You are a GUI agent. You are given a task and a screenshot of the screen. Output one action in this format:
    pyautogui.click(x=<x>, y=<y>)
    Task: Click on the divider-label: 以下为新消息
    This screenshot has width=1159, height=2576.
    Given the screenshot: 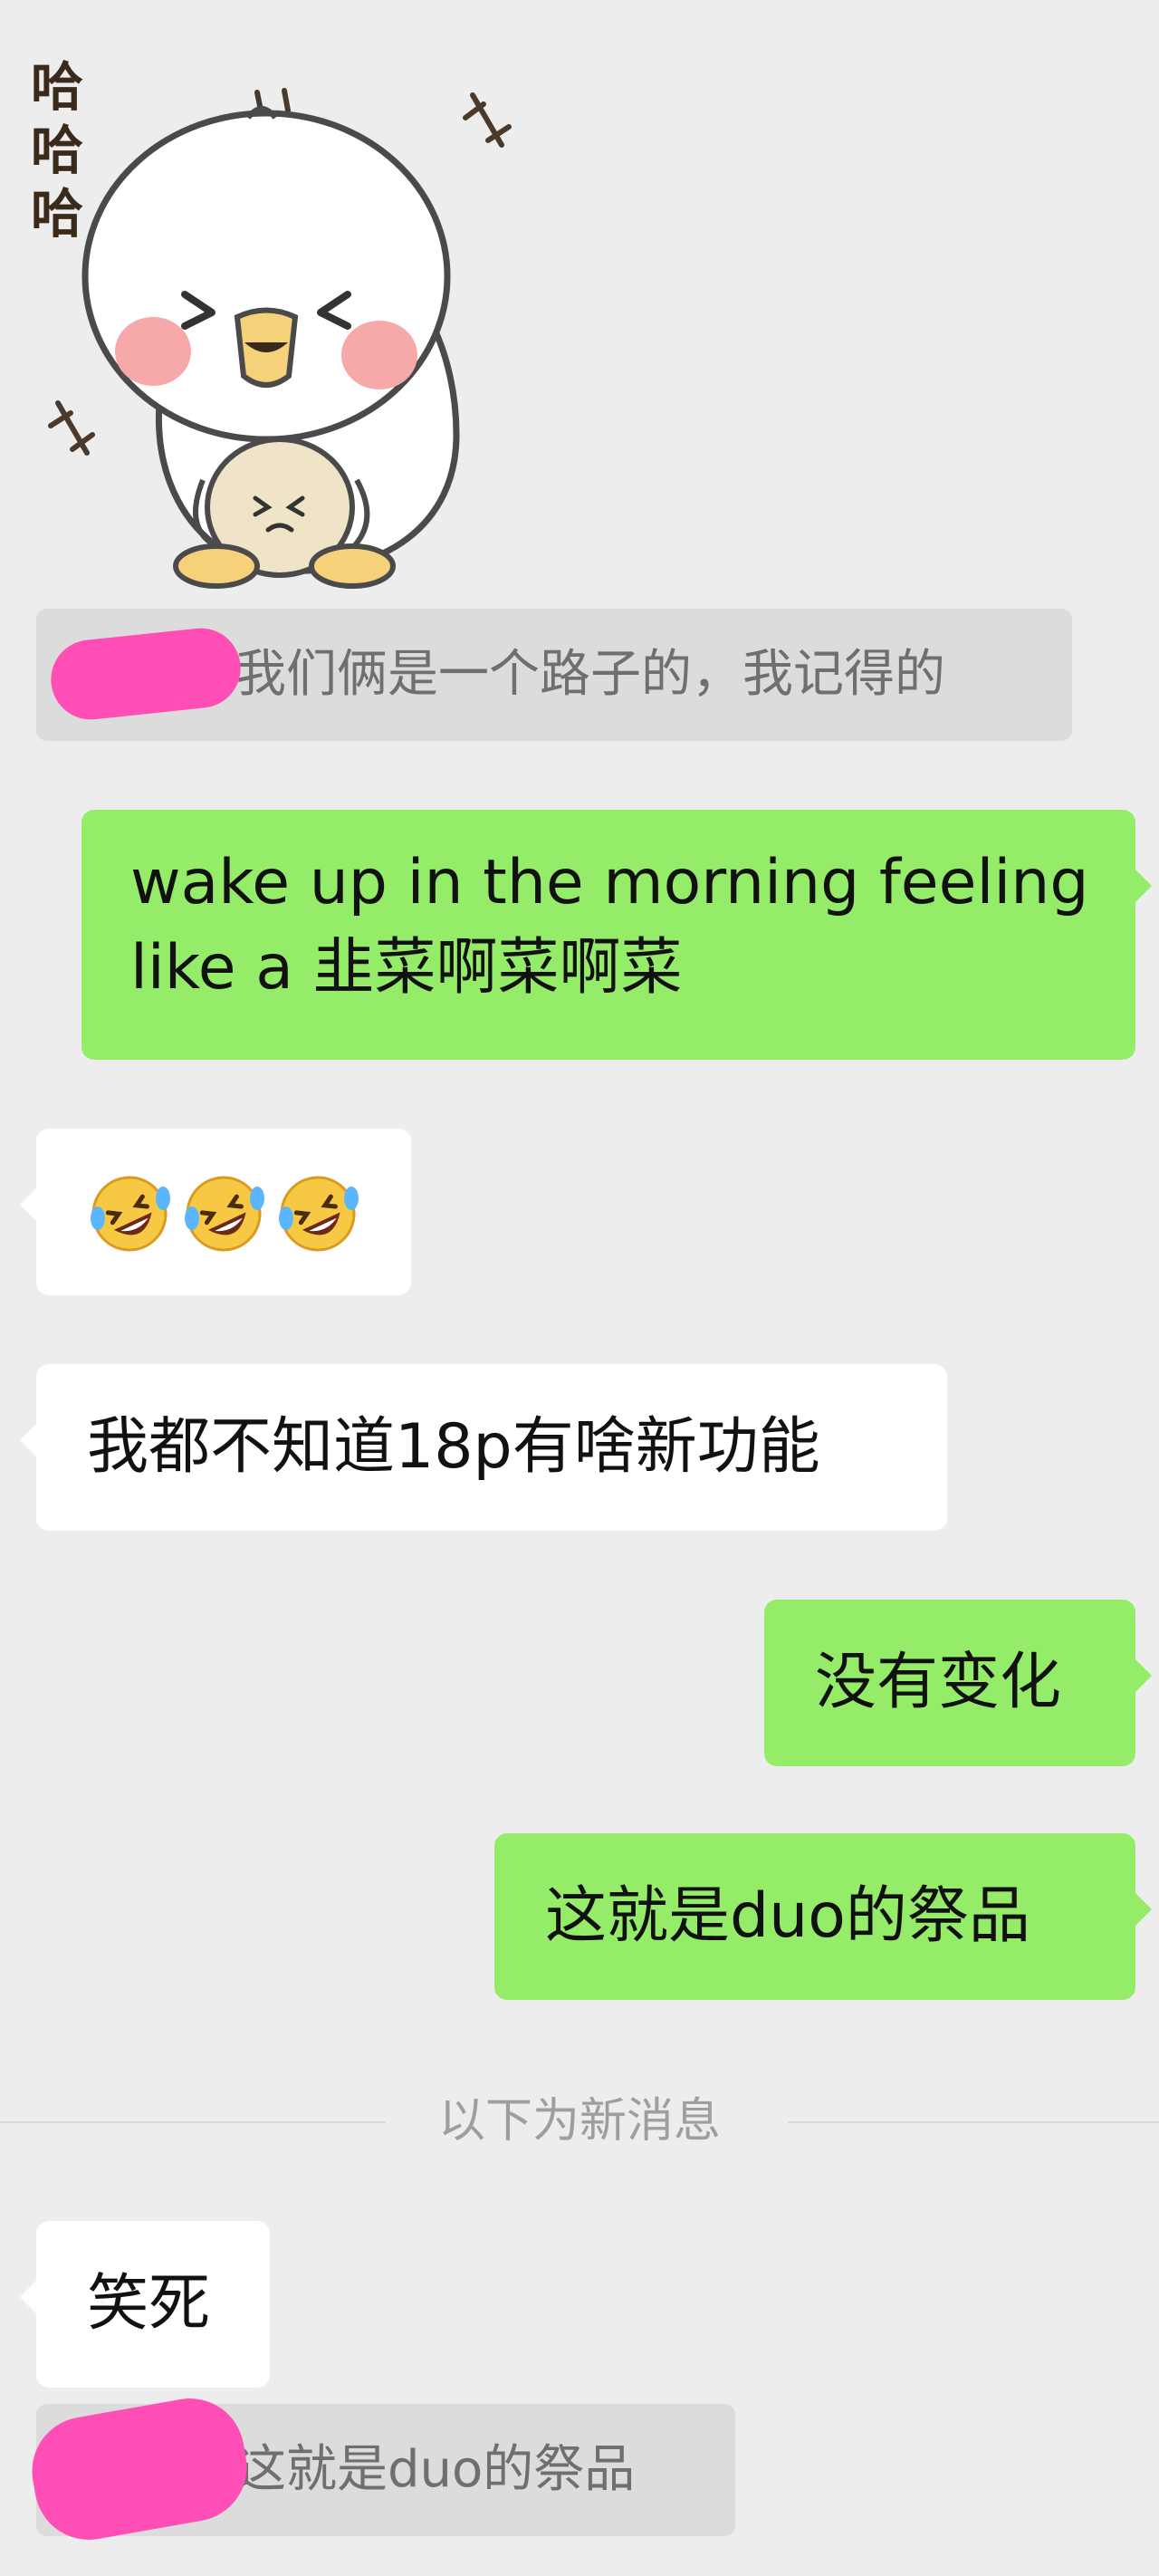 What is the action you would take?
    pyautogui.click(x=579, y=2121)
    